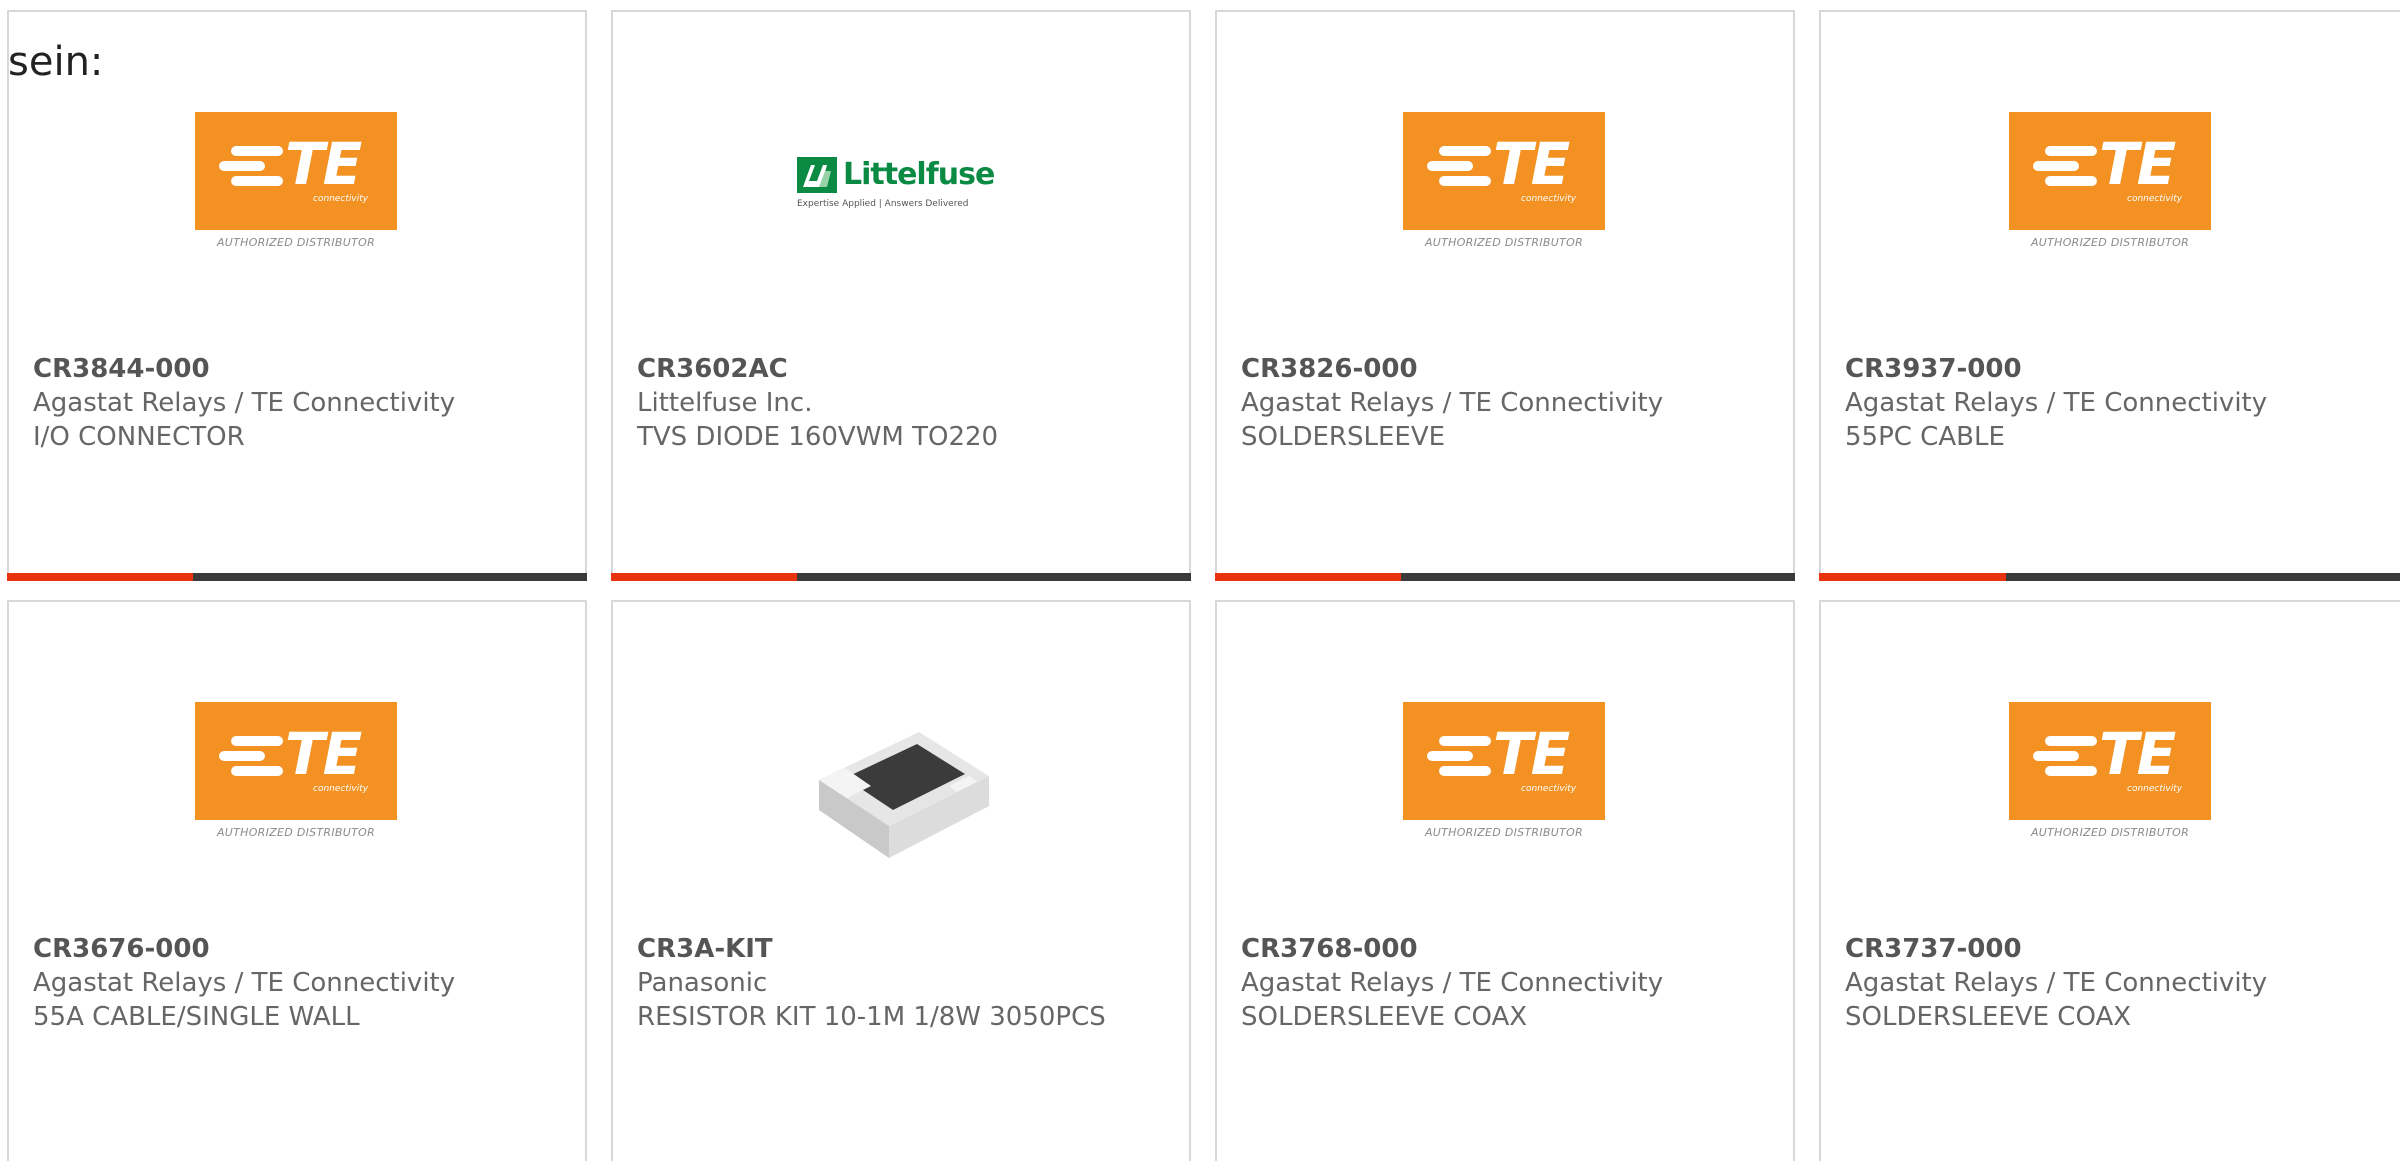 This screenshot has height=1161, width=2400. I want to click on part-number: CR3826-000, so click(1507, 369).